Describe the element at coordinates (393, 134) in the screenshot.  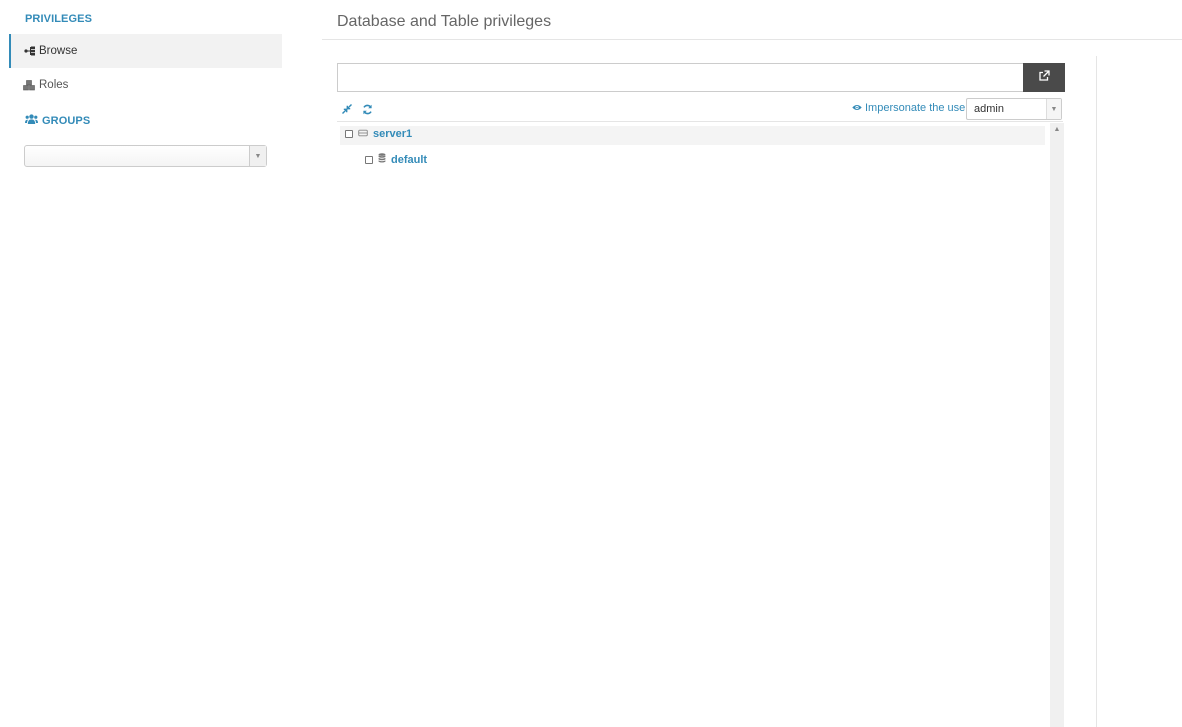
I see `tree-node-label: server1` at that location.